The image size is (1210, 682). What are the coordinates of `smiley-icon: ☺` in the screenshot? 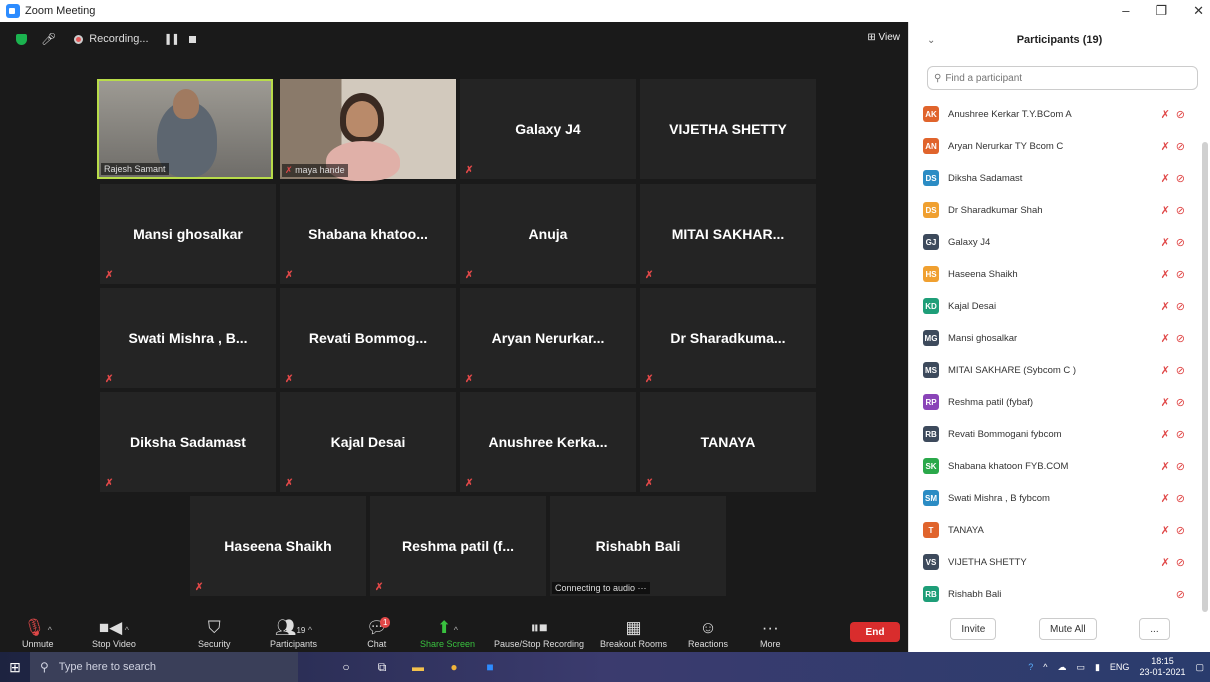 It's located at (708, 627).